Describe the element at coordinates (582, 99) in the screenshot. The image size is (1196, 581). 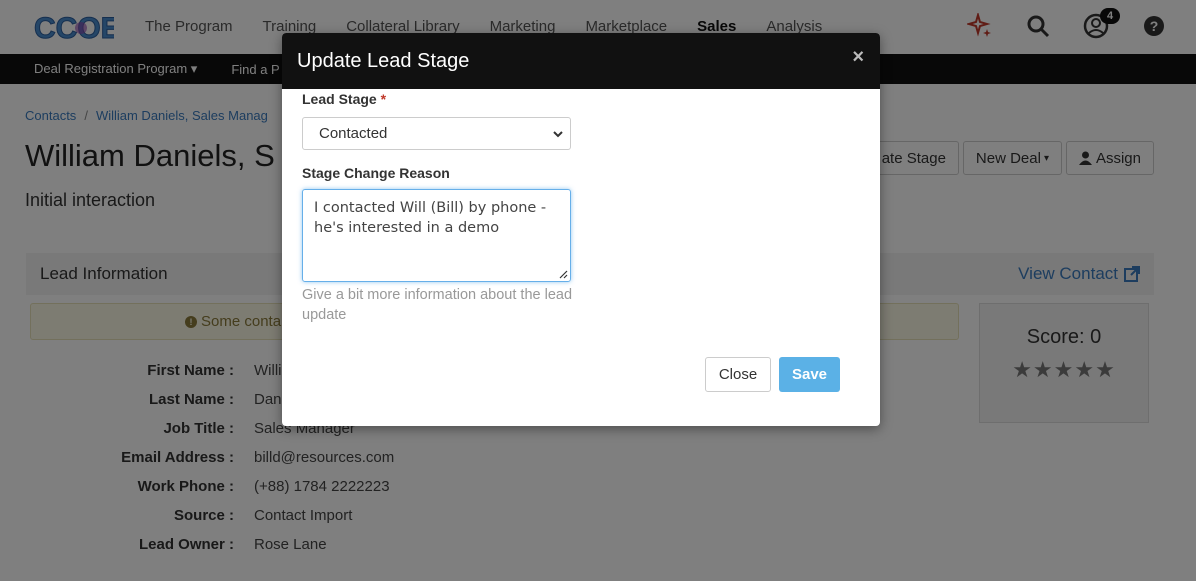
I see `lead-stage-label: Lead Stage *` at that location.